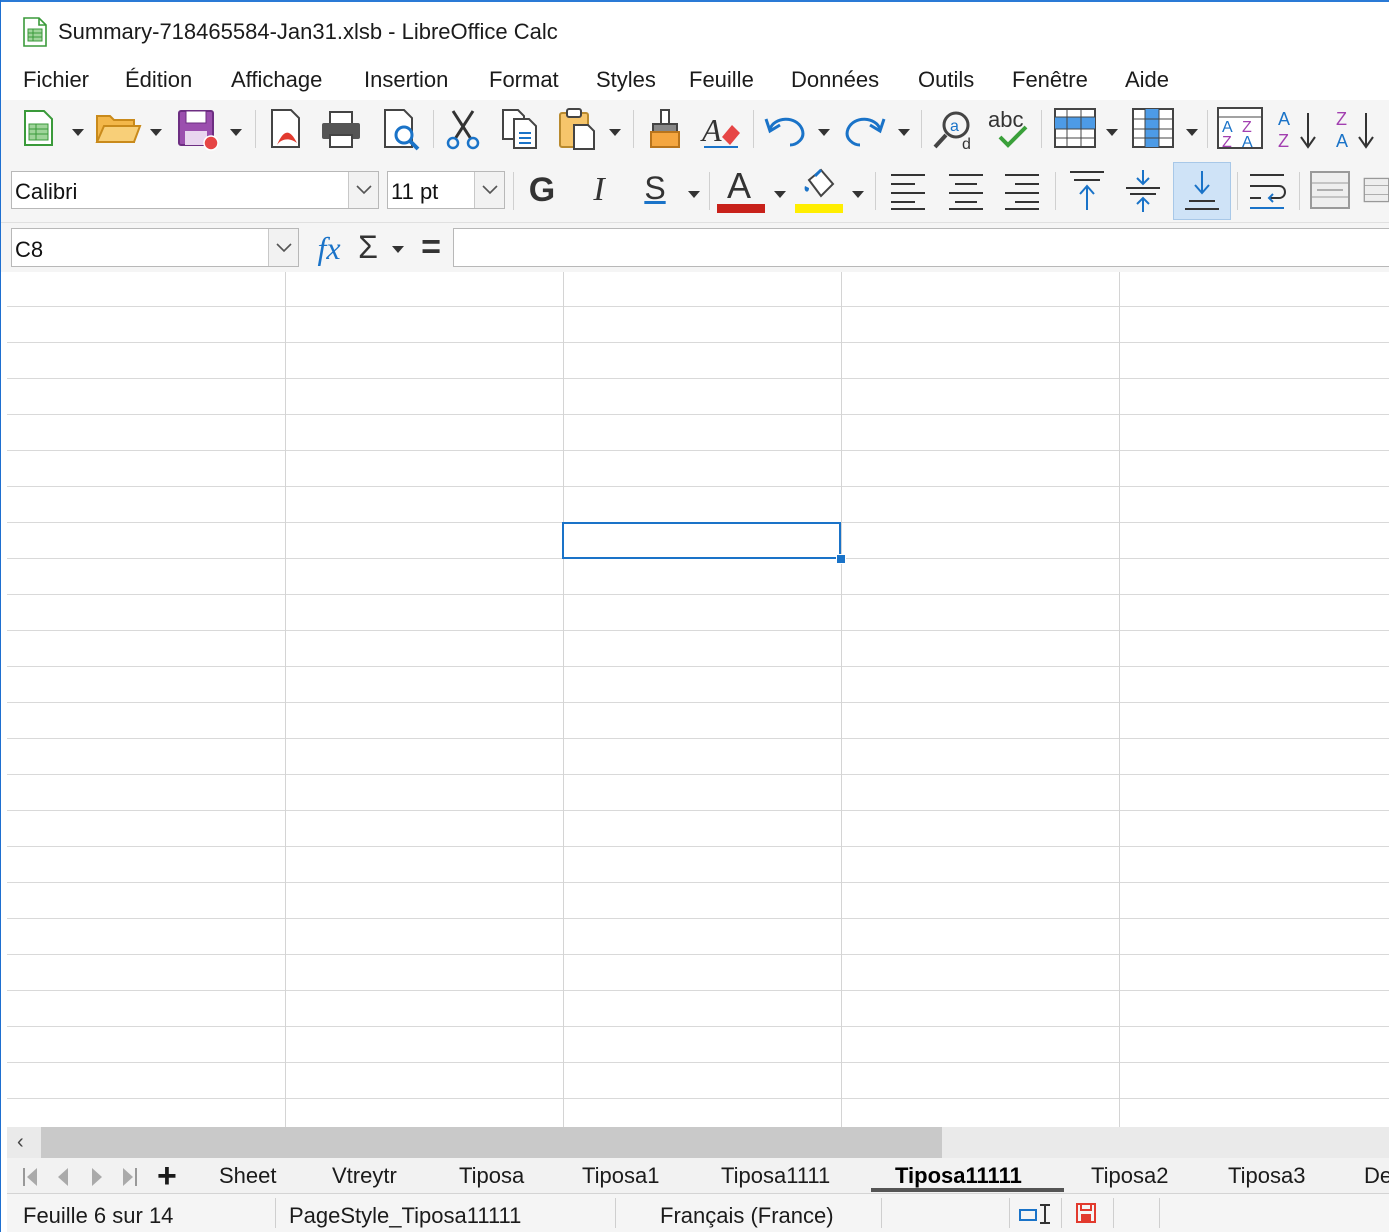  What do you see at coordinates (198, 129) in the screenshot?
I see `save-button` at bounding box center [198, 129].